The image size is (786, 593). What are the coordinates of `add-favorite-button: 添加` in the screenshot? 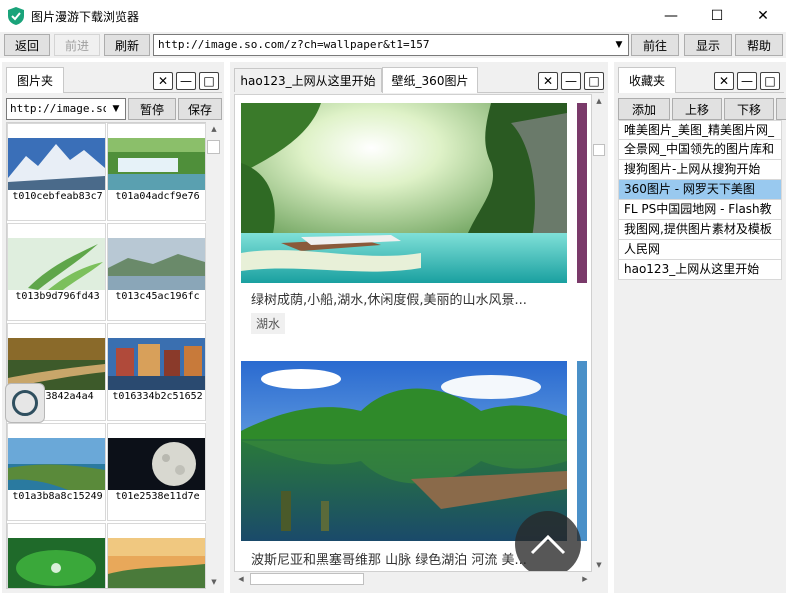 It's located at (644, 109).